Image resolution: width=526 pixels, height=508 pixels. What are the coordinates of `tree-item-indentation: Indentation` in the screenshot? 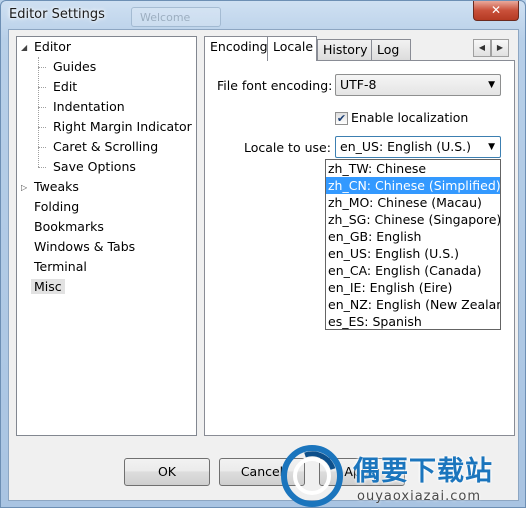 It's located at (89, 107).